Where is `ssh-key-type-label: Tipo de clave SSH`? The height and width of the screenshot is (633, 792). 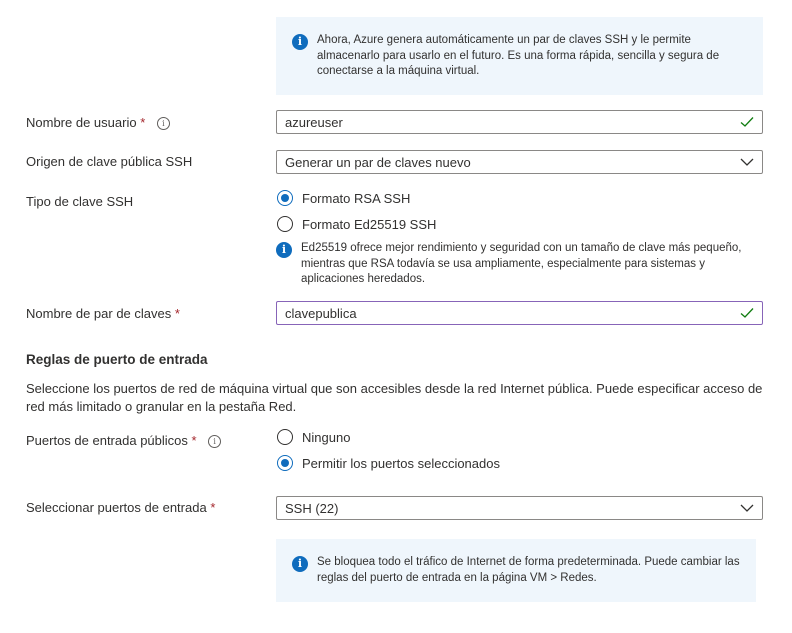 ssh-key-type-label: Tipo de clave SSH is located at coordinates (80, 201).